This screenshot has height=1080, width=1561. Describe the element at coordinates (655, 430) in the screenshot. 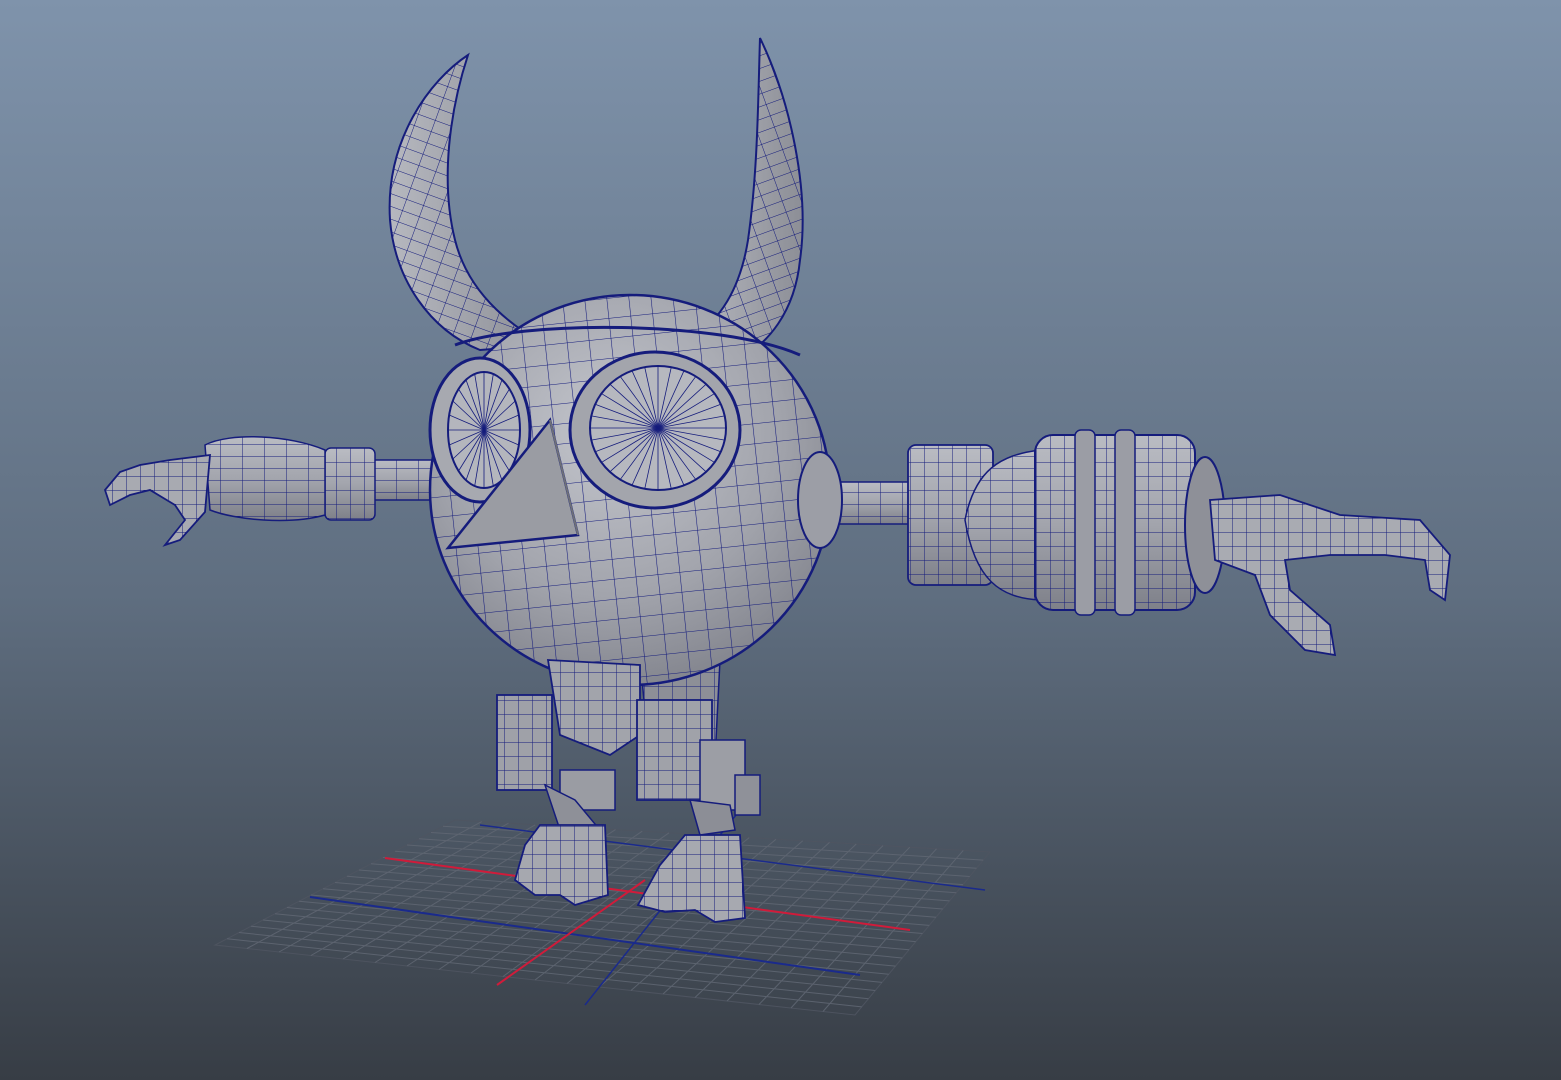

I see `eye-right` at that location.